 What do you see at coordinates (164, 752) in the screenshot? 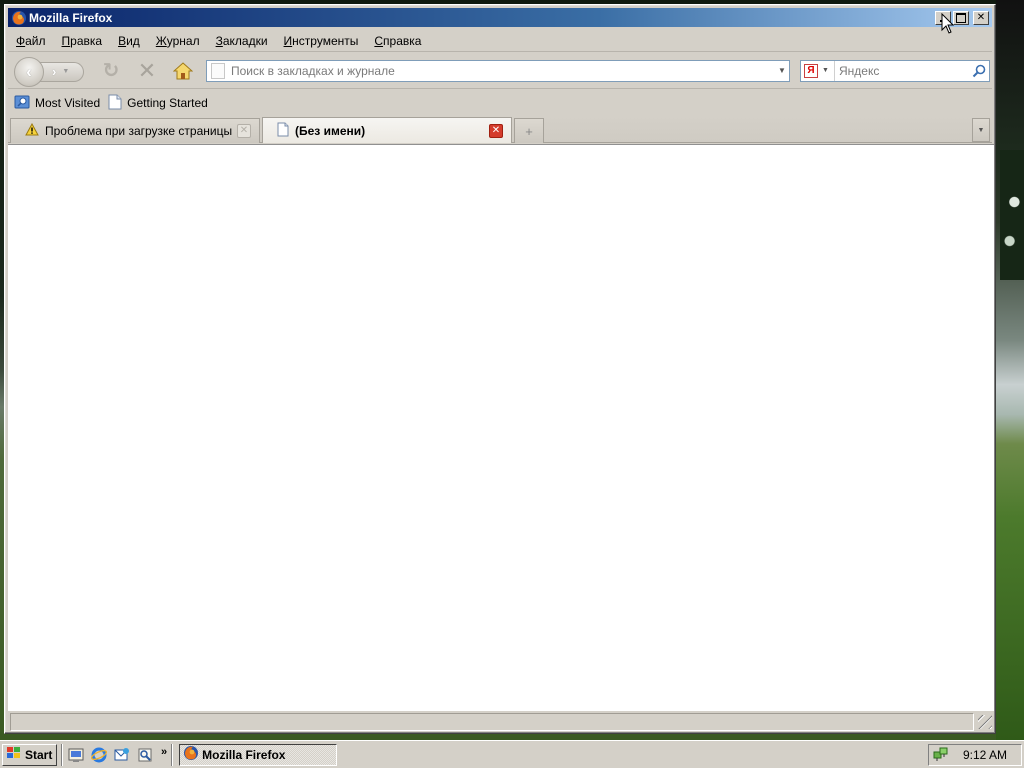
I see `quick-launch-more-icon: »` at bounding box center [164, 752].